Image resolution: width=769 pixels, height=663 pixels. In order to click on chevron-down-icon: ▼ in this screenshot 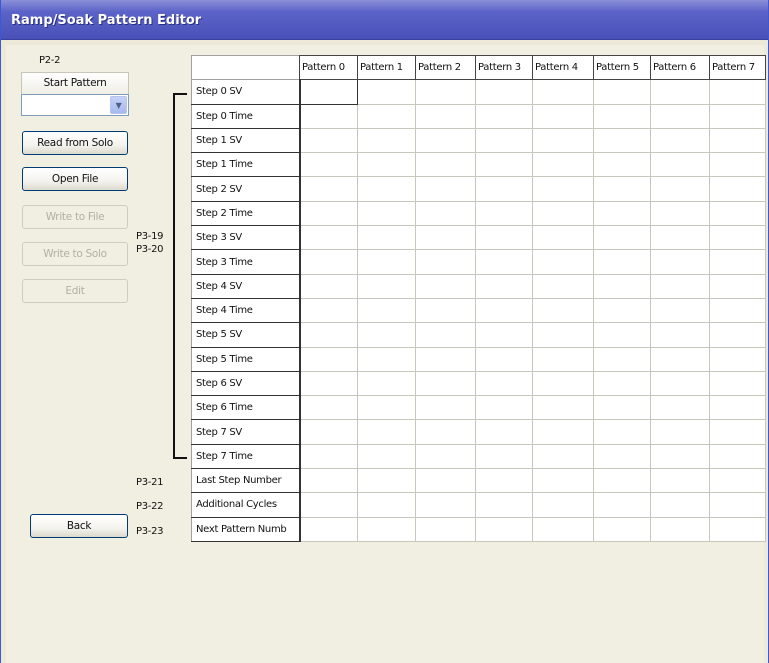, I will do `click(118, 105)`.